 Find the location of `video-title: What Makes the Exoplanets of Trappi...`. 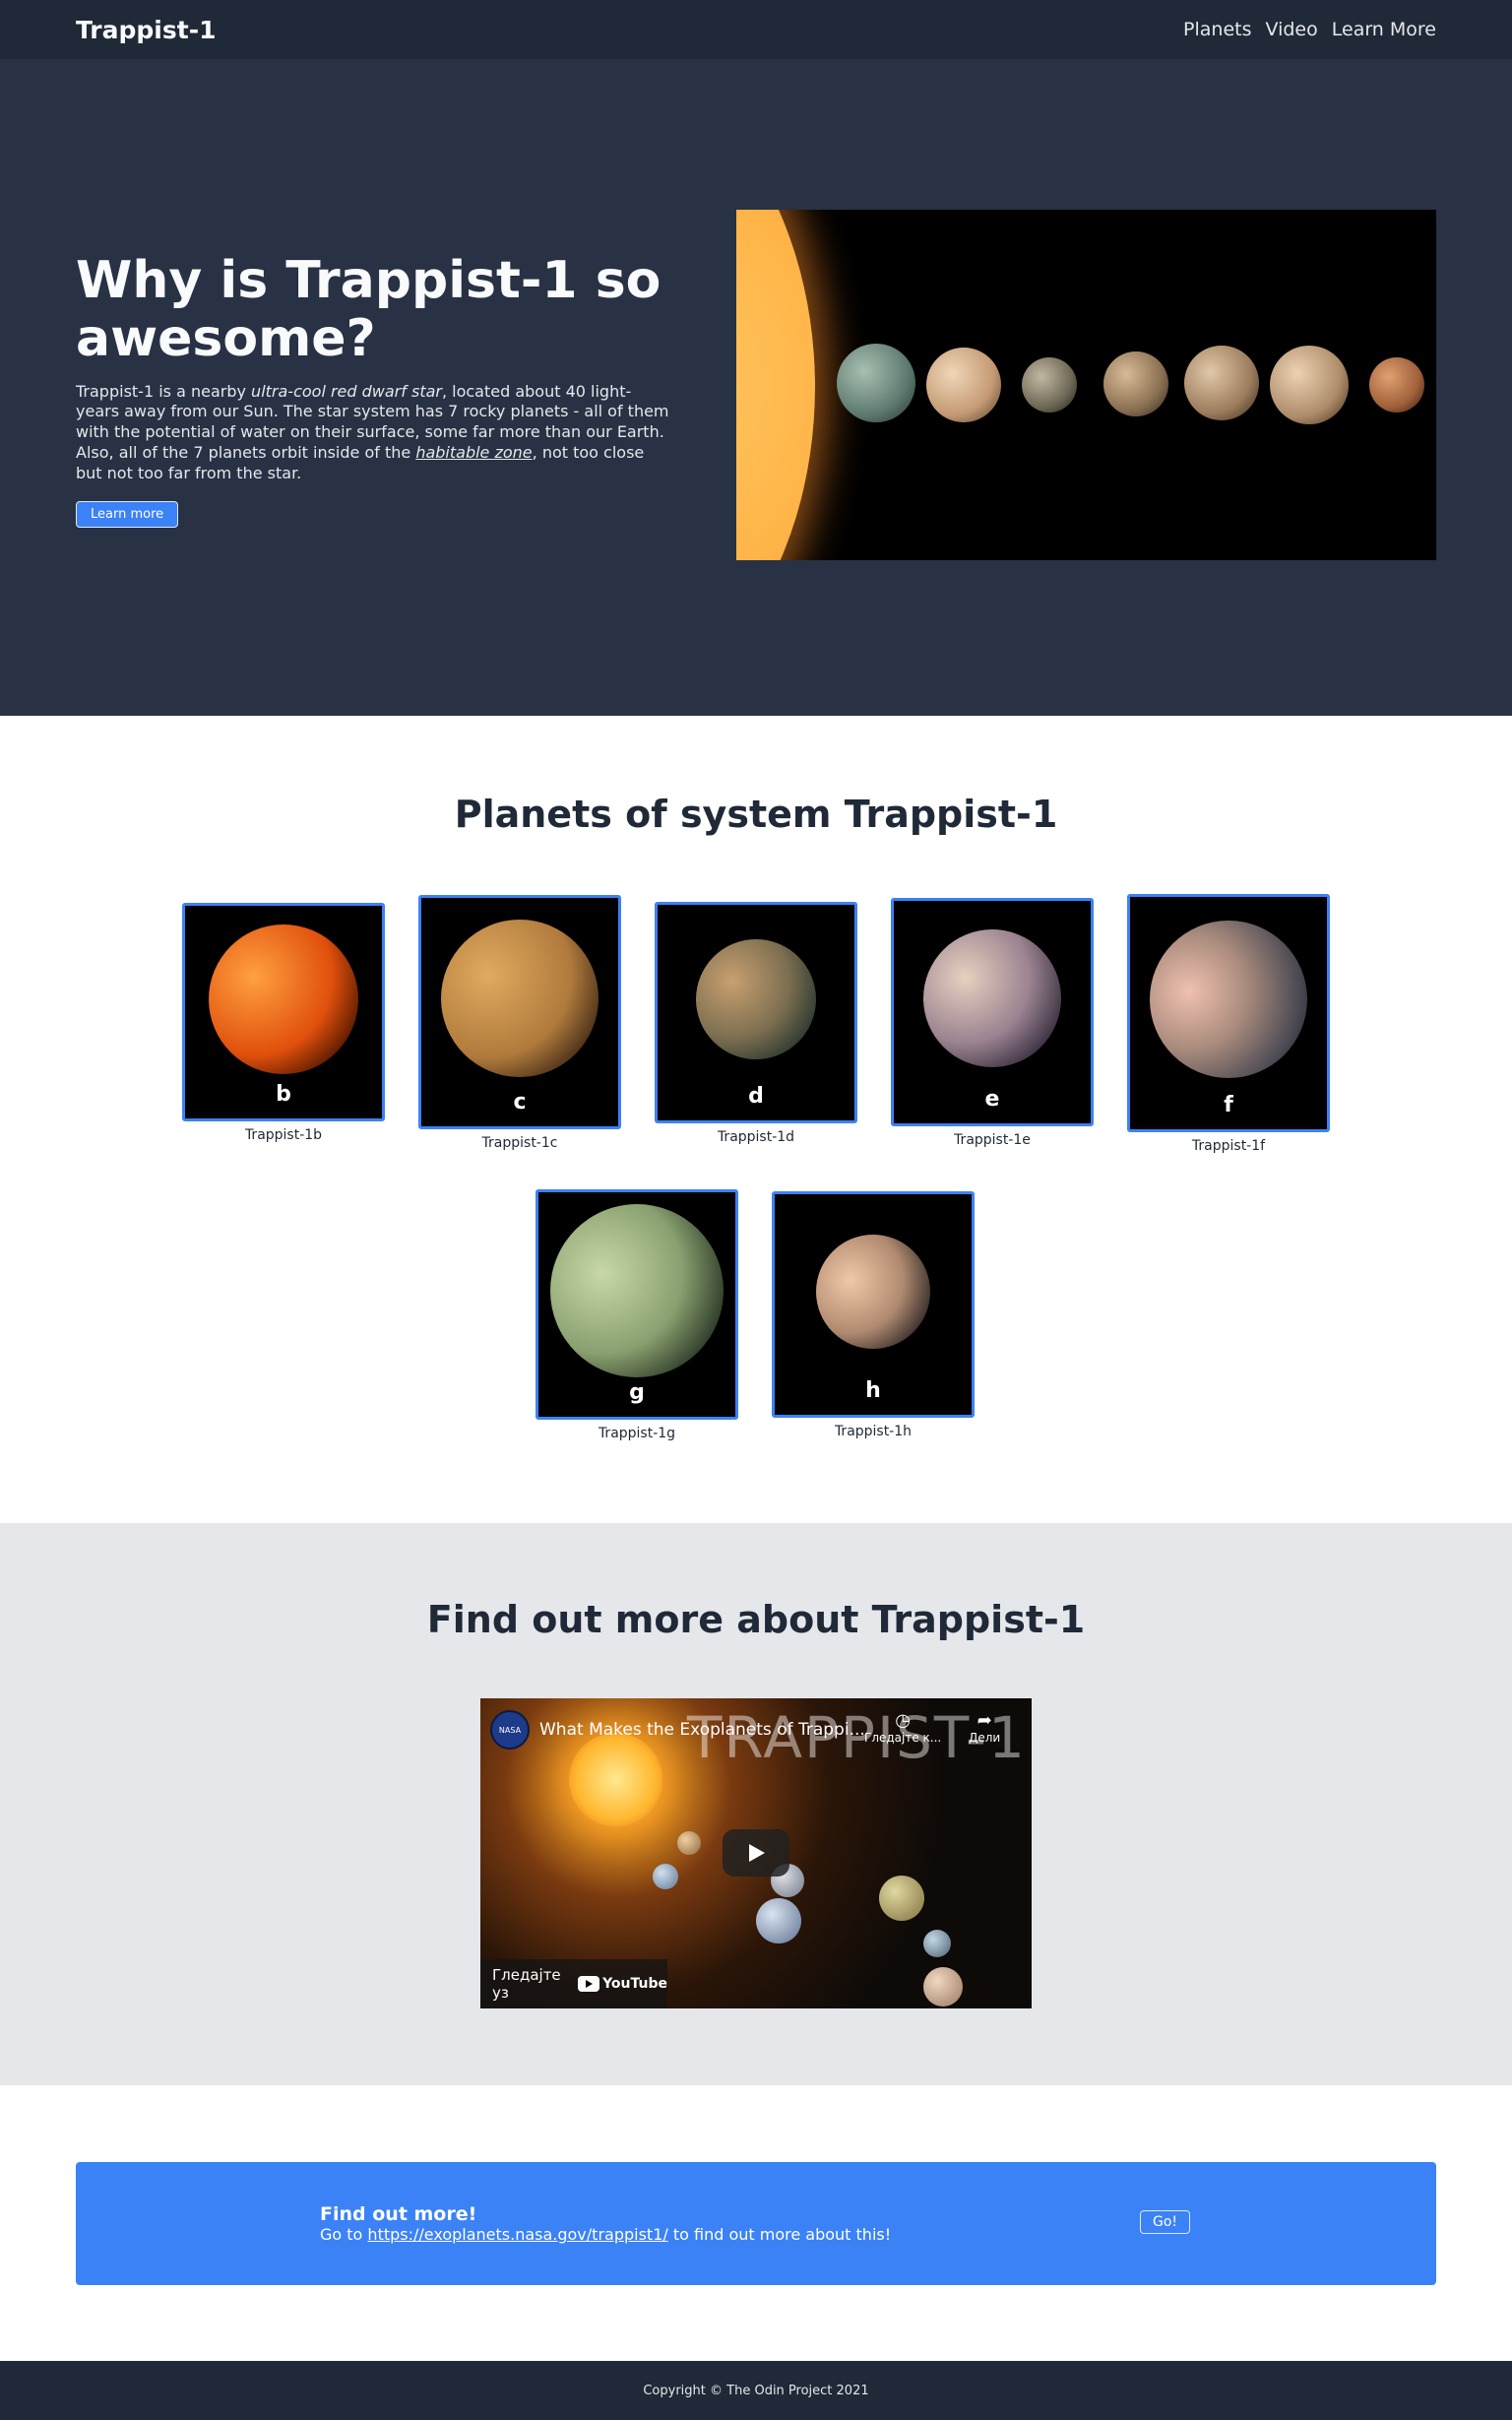

video-title: What Makes the Exoplanets of Trappi... is located at coordinates (702, 1730).